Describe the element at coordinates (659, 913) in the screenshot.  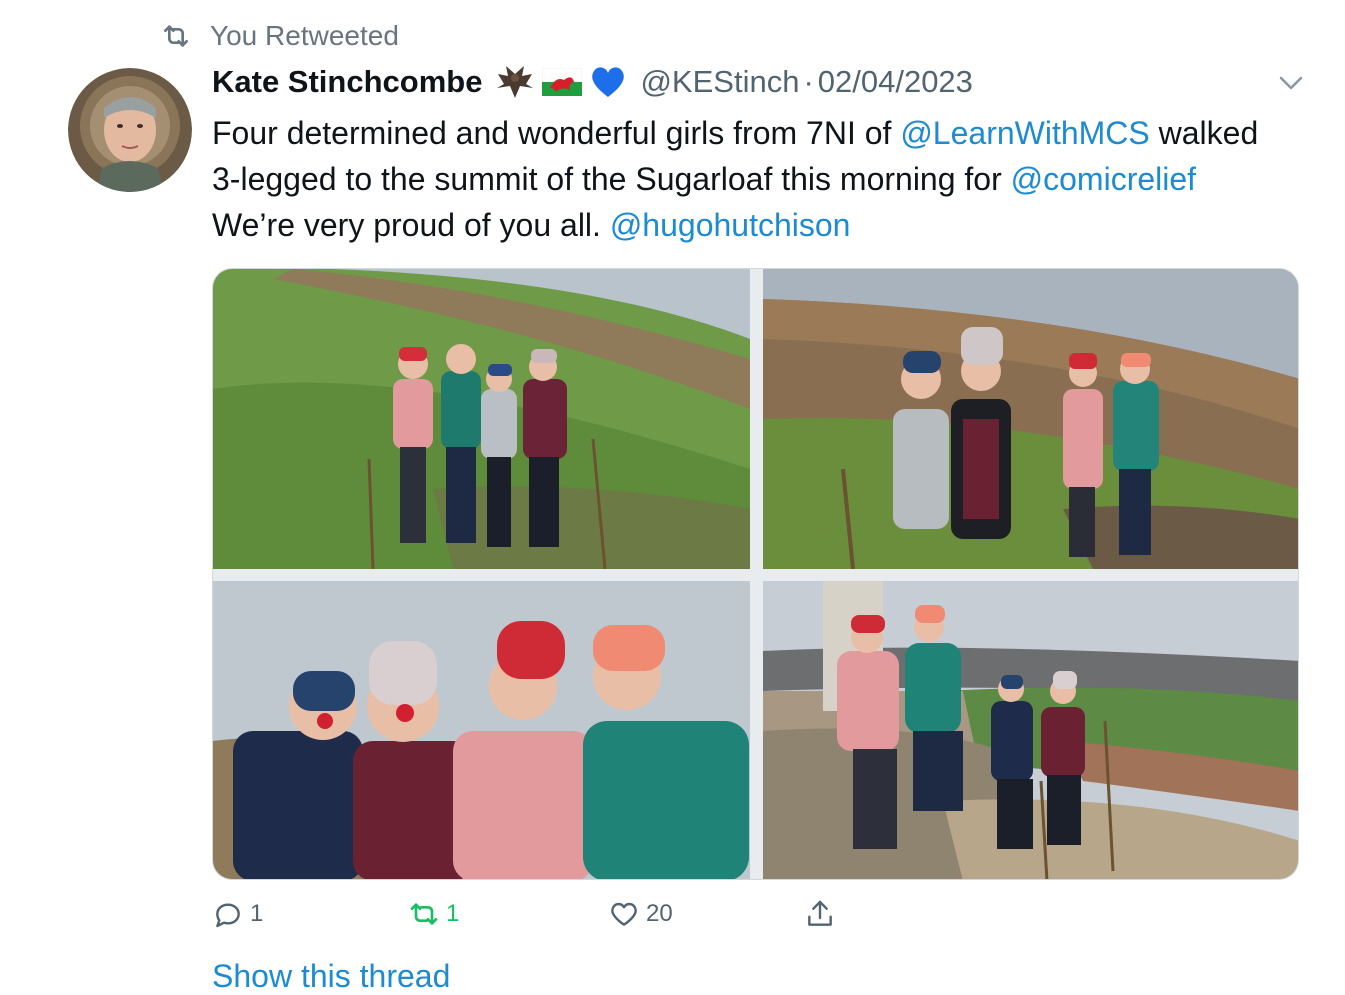
I see `like-count: 20` at that location.